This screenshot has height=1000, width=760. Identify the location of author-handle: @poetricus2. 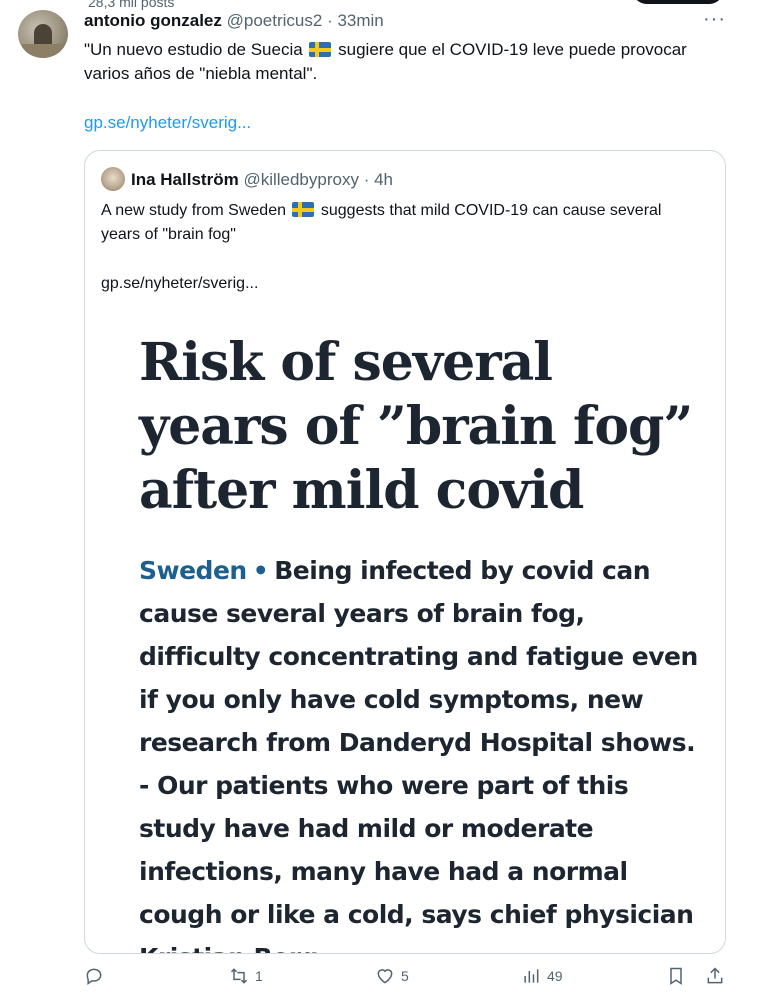
(275, 20).